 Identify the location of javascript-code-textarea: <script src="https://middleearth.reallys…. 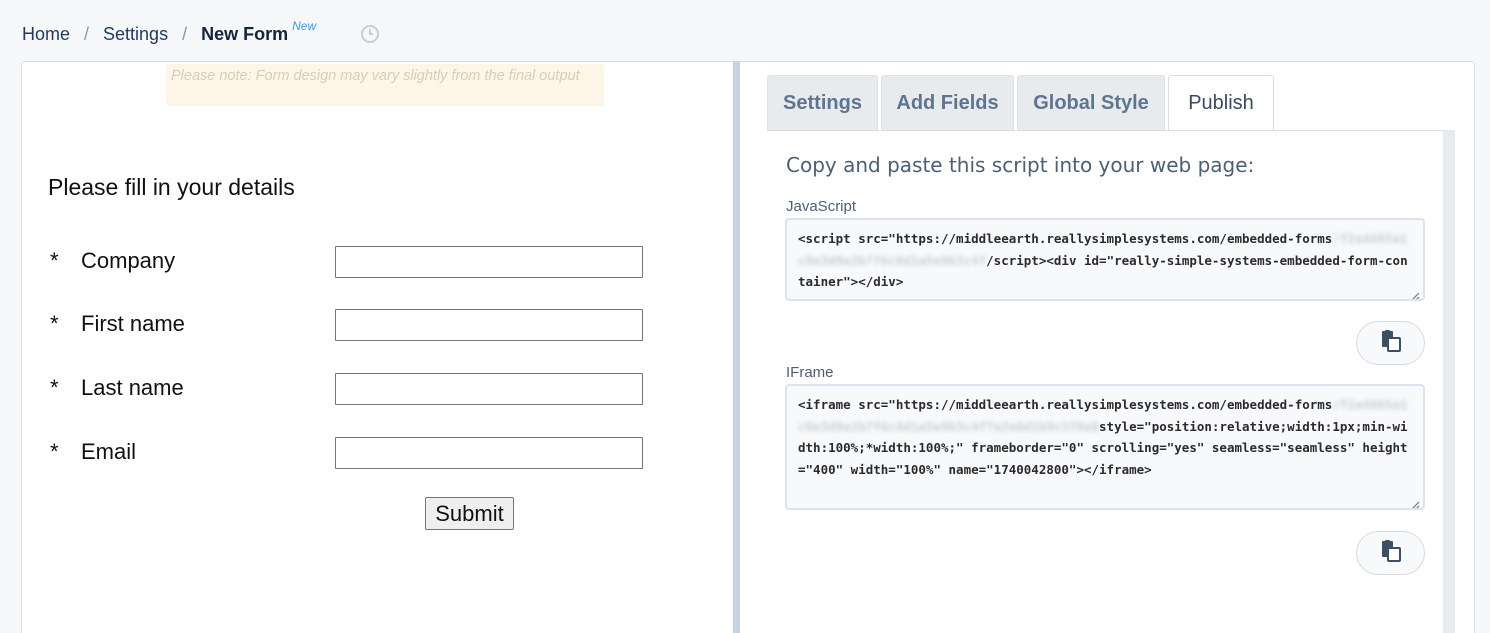
(1105, 259).